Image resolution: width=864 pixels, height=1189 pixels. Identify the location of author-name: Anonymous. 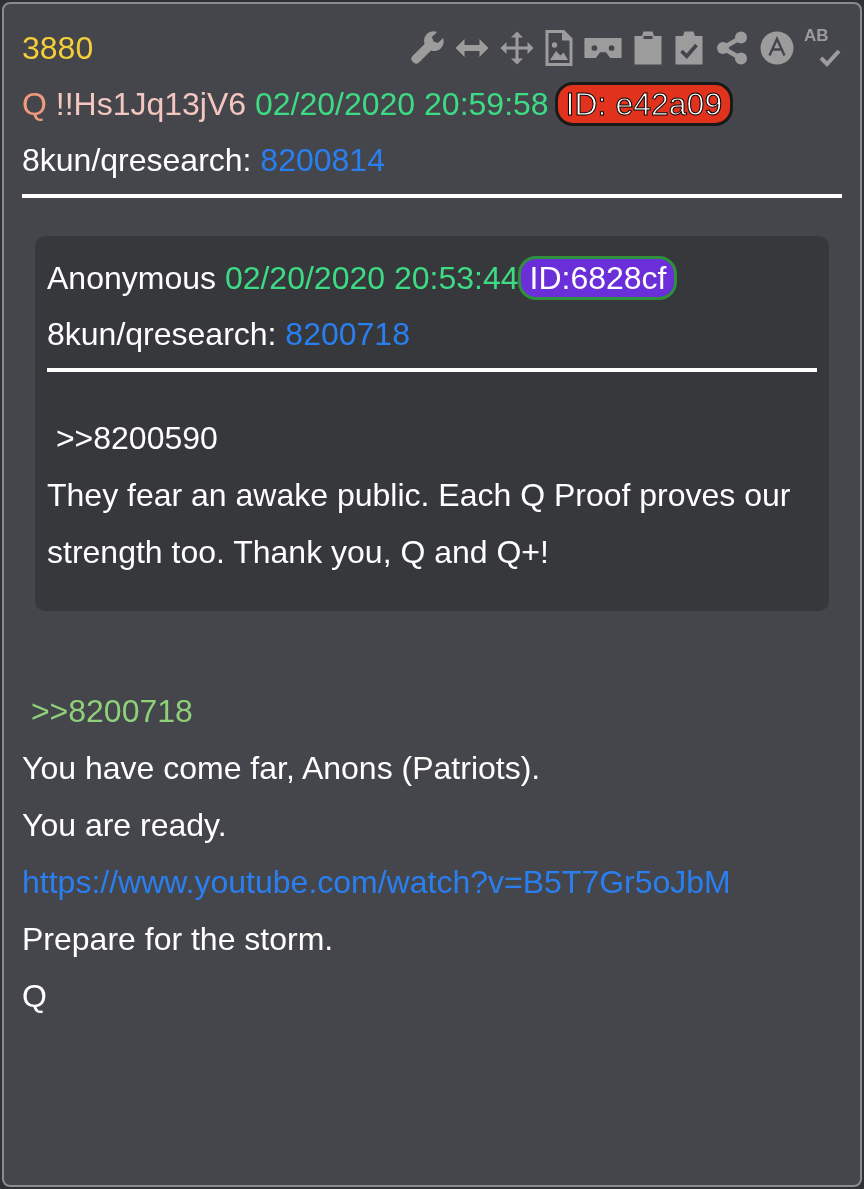
(131, 278).